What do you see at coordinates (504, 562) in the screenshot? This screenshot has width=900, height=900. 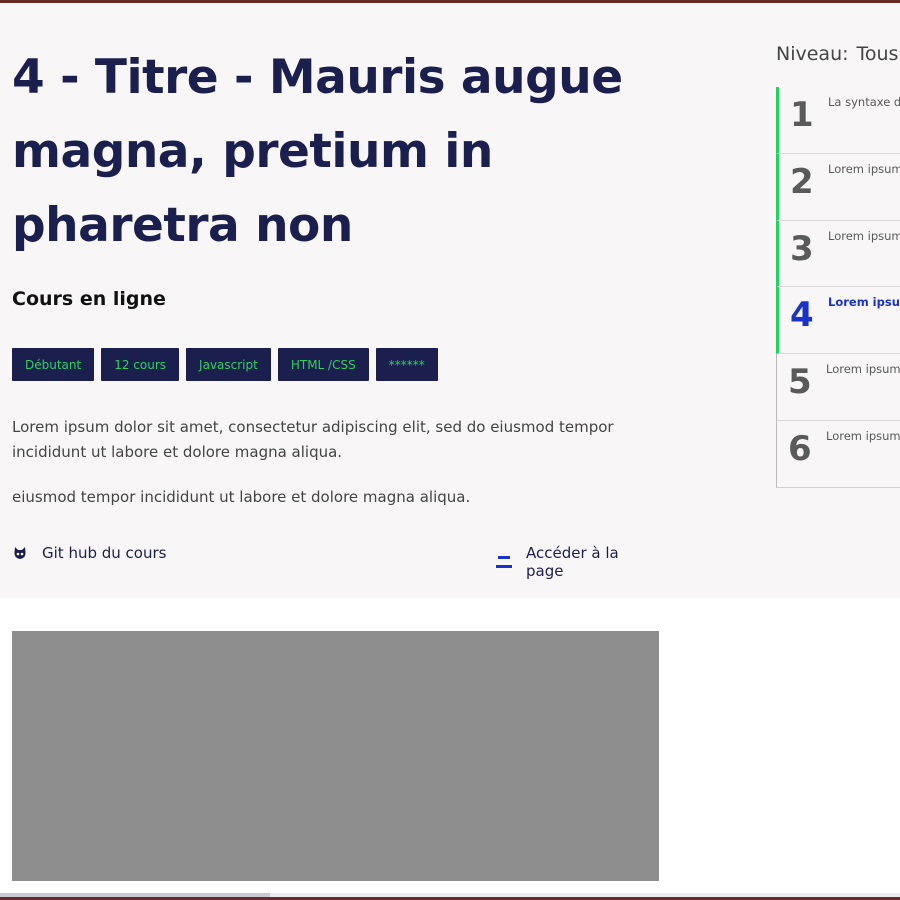 I see `menu-bars-icon` at bounding box center [504, 562].